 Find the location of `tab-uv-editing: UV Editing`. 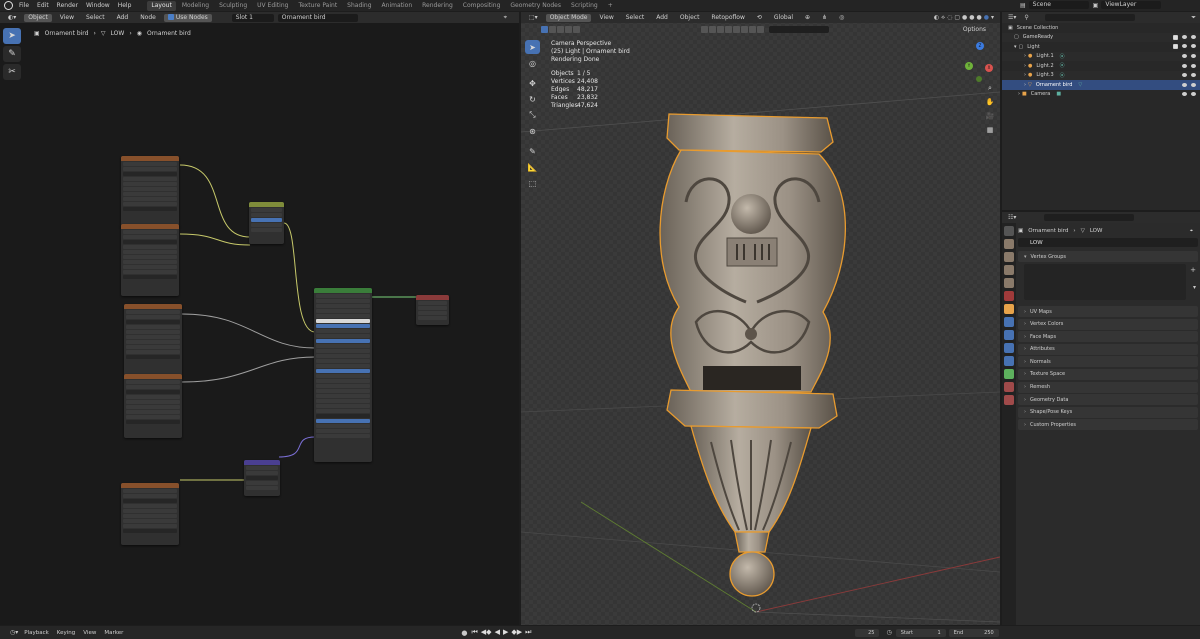

tab-uv-editing: UV Editing is located at coordinates (272, 6).